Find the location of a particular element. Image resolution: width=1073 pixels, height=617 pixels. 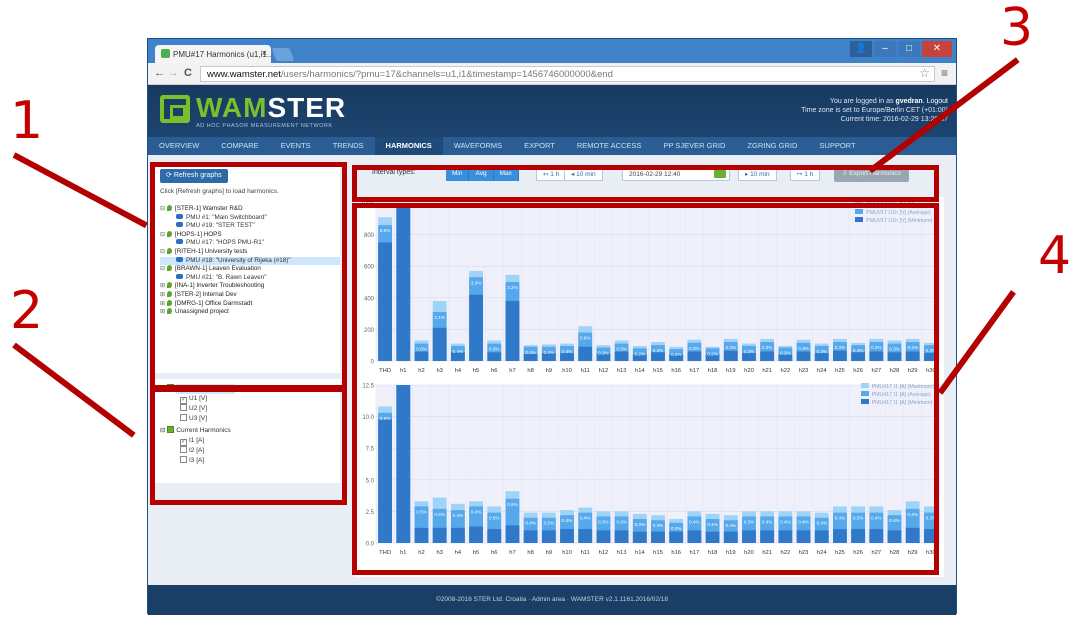

tree-project-item: ⊞ [STER-2] Internal Dev is located at coordinates (250, 295).